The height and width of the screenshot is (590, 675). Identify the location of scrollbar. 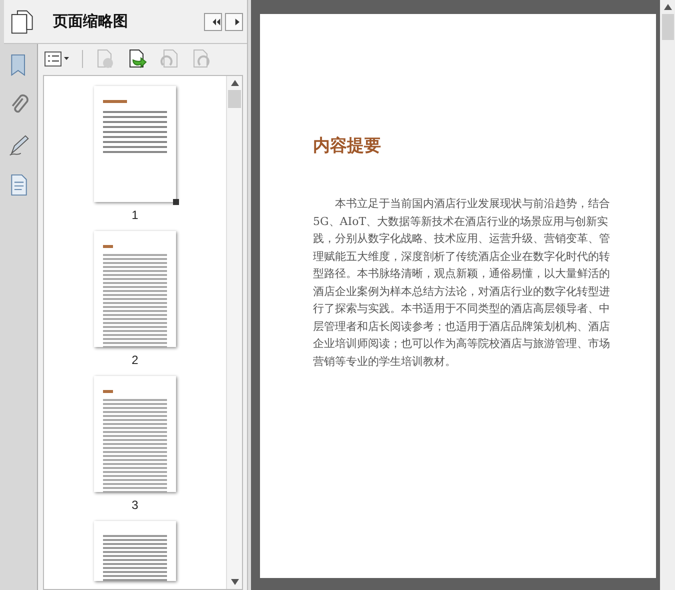
(234, 332).